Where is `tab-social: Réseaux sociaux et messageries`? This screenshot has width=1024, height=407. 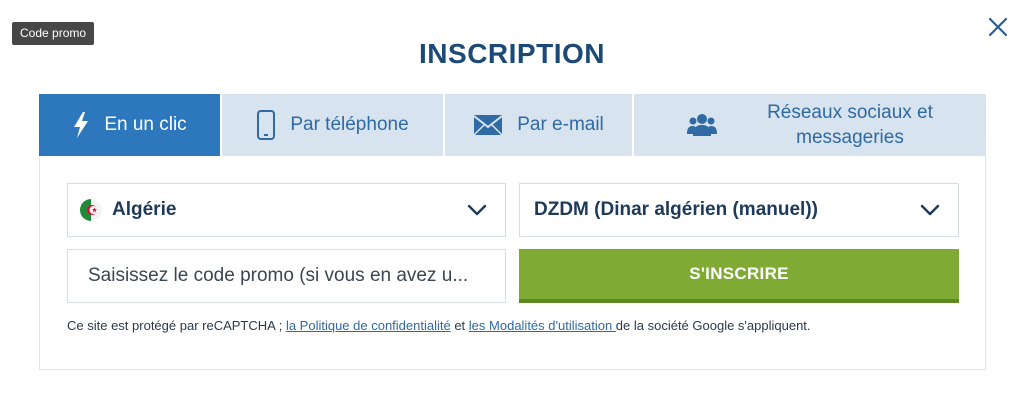
tab-social: Réseaux sociaux et messageries is located at coordinates (810, 125).